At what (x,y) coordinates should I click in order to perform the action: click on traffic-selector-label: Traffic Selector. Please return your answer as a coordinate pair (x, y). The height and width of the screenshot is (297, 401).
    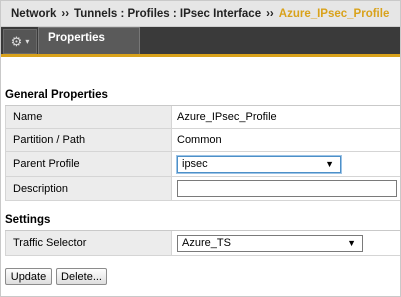
    Looking at the image, I should click on (88, 243).